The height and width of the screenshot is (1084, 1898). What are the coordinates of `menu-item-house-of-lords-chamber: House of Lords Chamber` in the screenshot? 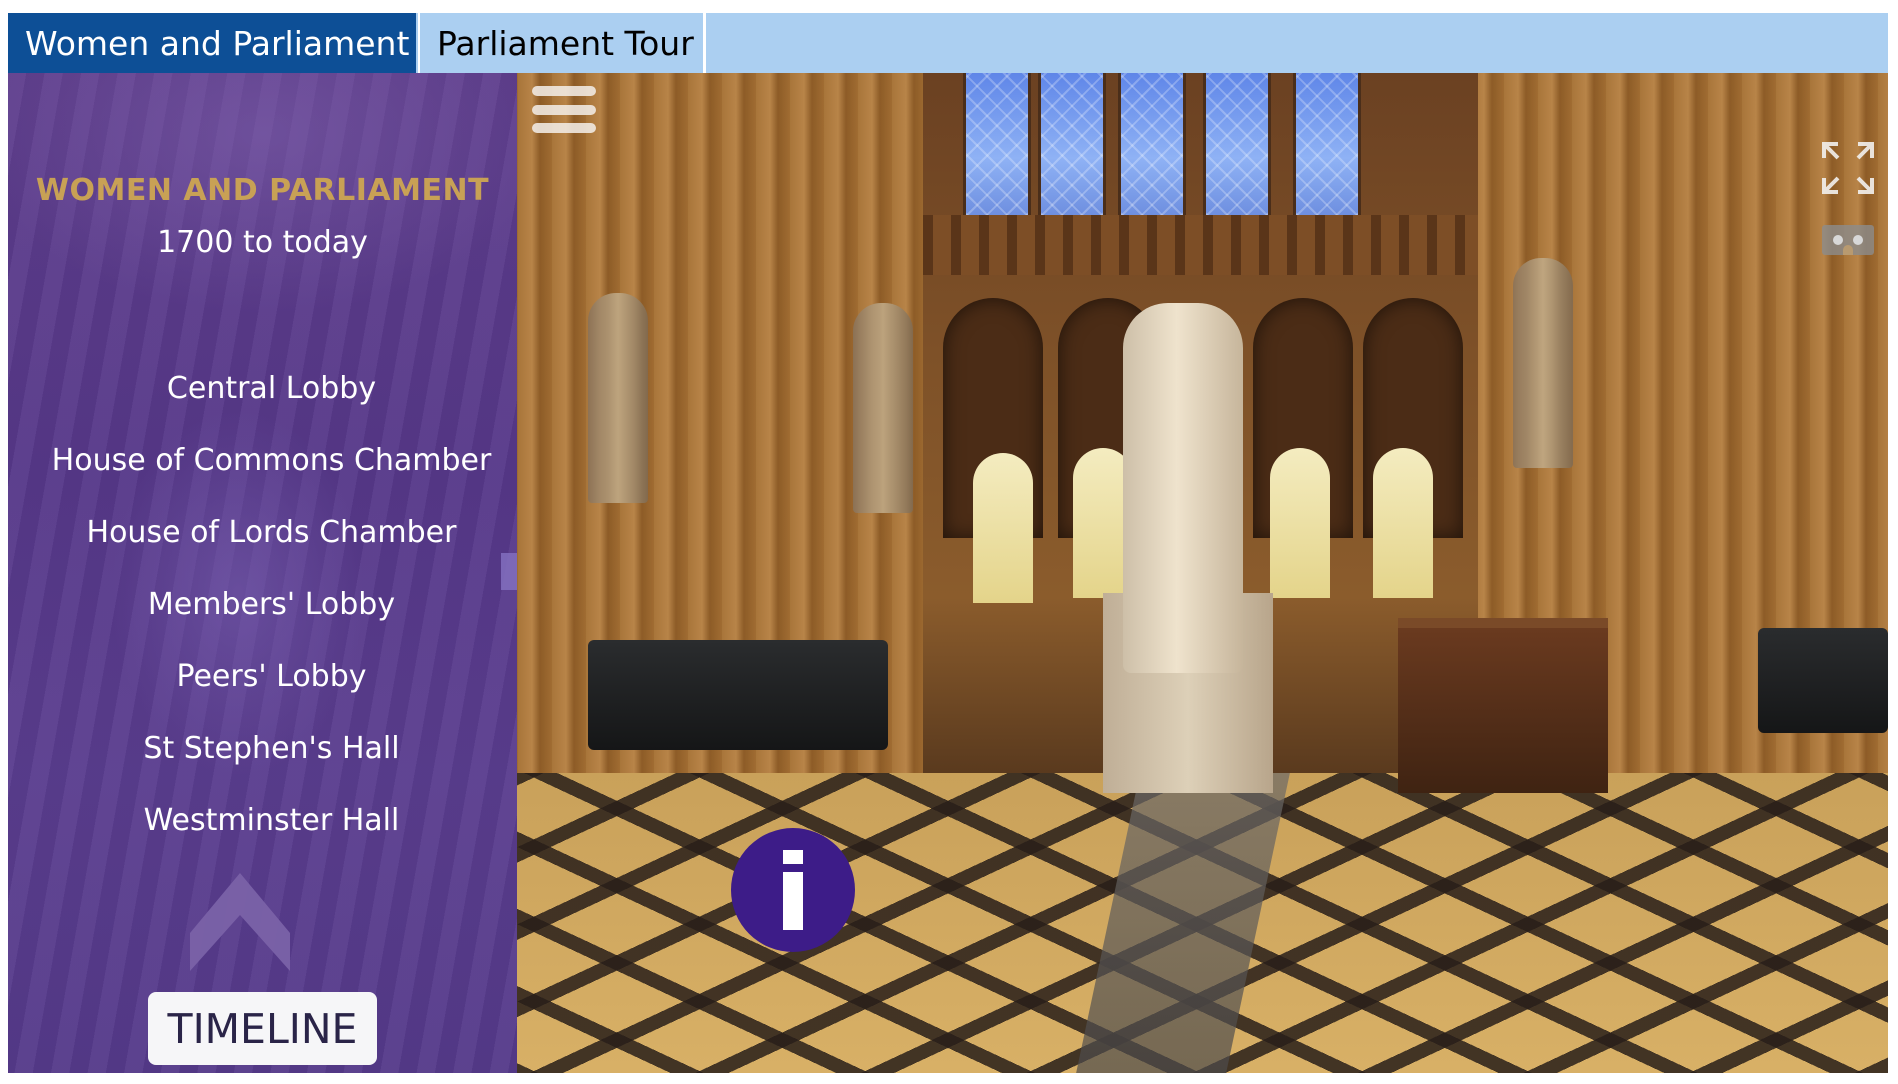 It's located at (262, 532).